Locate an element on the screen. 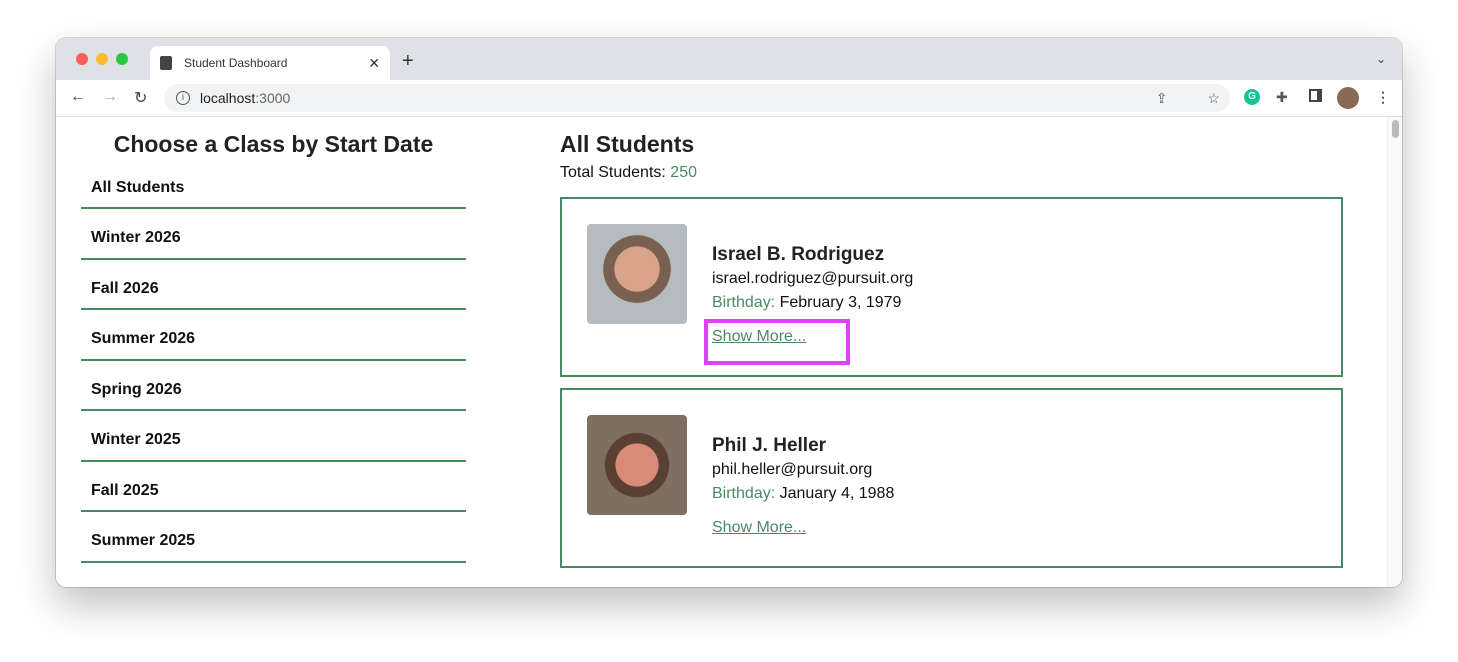 The height and width of the screenshot is (662, 1458). scrollbar is located at coordinates (1394, 352).